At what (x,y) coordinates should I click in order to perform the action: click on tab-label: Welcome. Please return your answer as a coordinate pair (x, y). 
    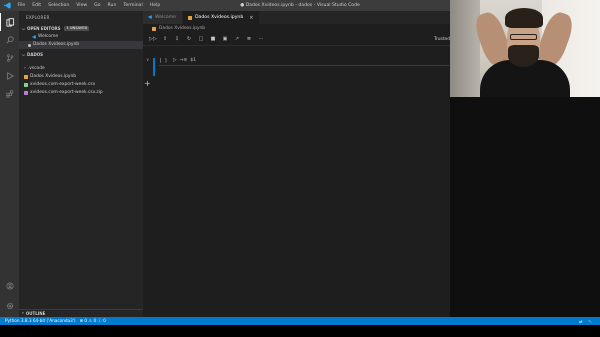
    Looking at the image, I should click on (166, 17).